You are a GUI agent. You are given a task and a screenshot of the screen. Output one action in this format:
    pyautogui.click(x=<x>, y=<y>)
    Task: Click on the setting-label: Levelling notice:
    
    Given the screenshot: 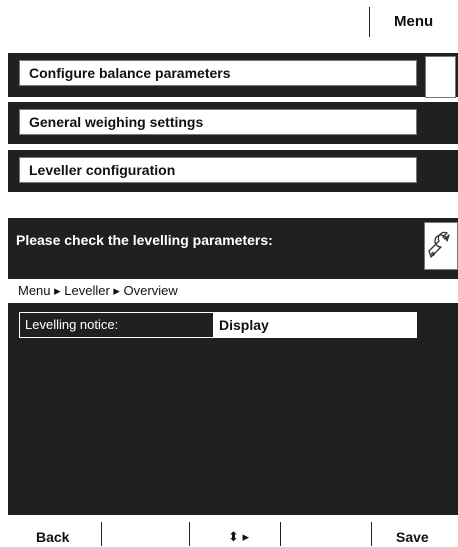 What is the action you would take?
    pyautogui.click(x=116, y=325)
    